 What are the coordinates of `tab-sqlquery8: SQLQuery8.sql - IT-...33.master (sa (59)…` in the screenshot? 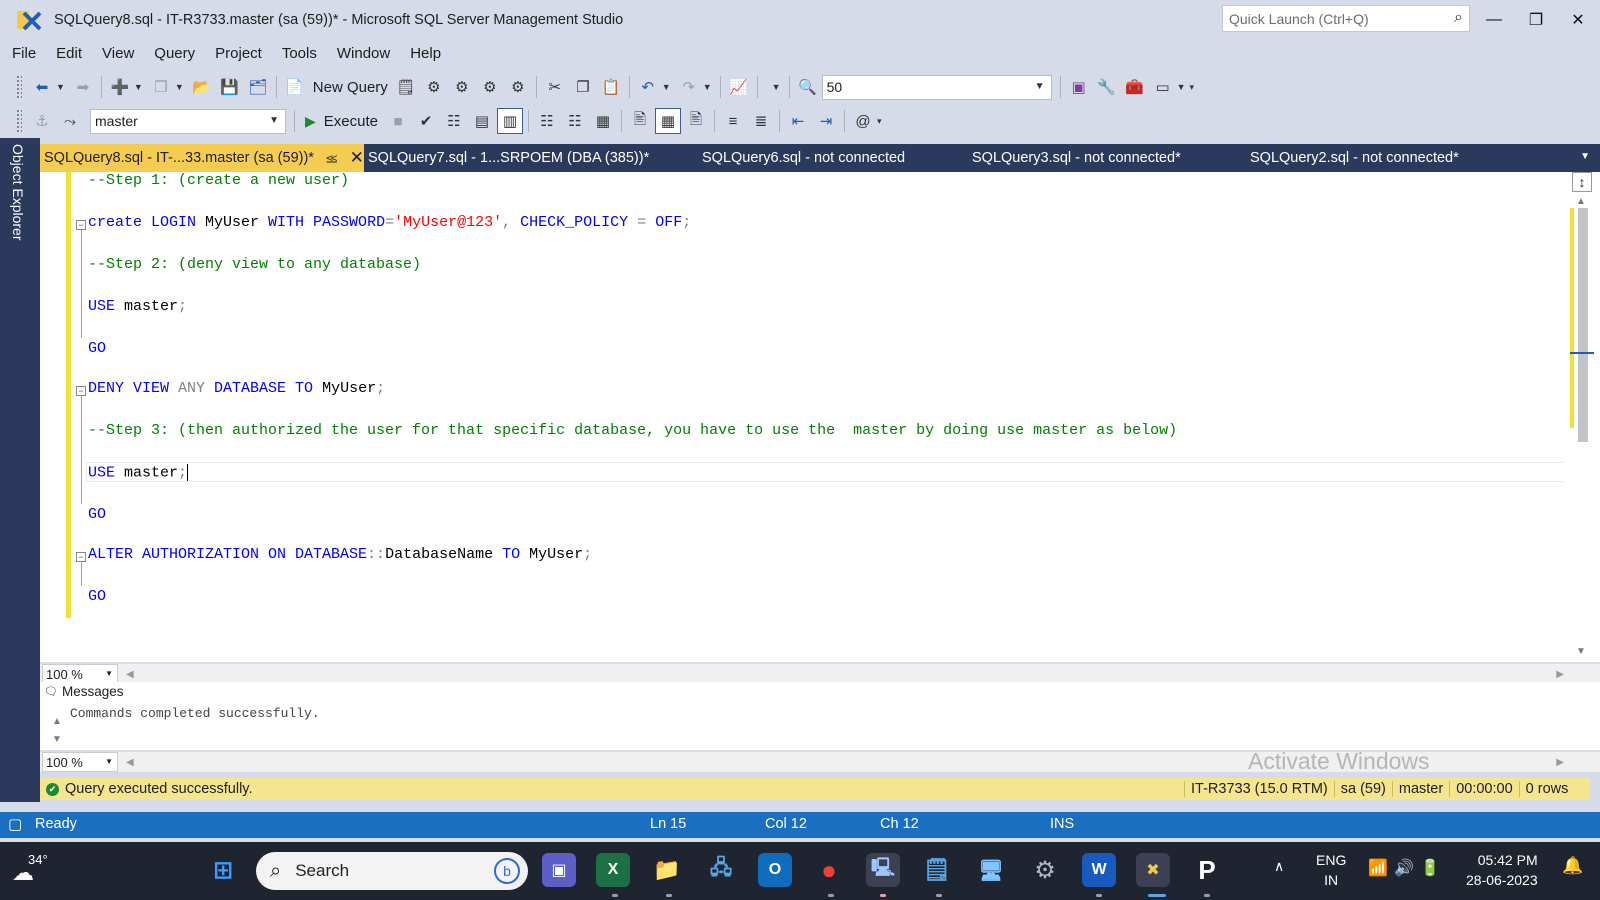 It's located at (202, 158).